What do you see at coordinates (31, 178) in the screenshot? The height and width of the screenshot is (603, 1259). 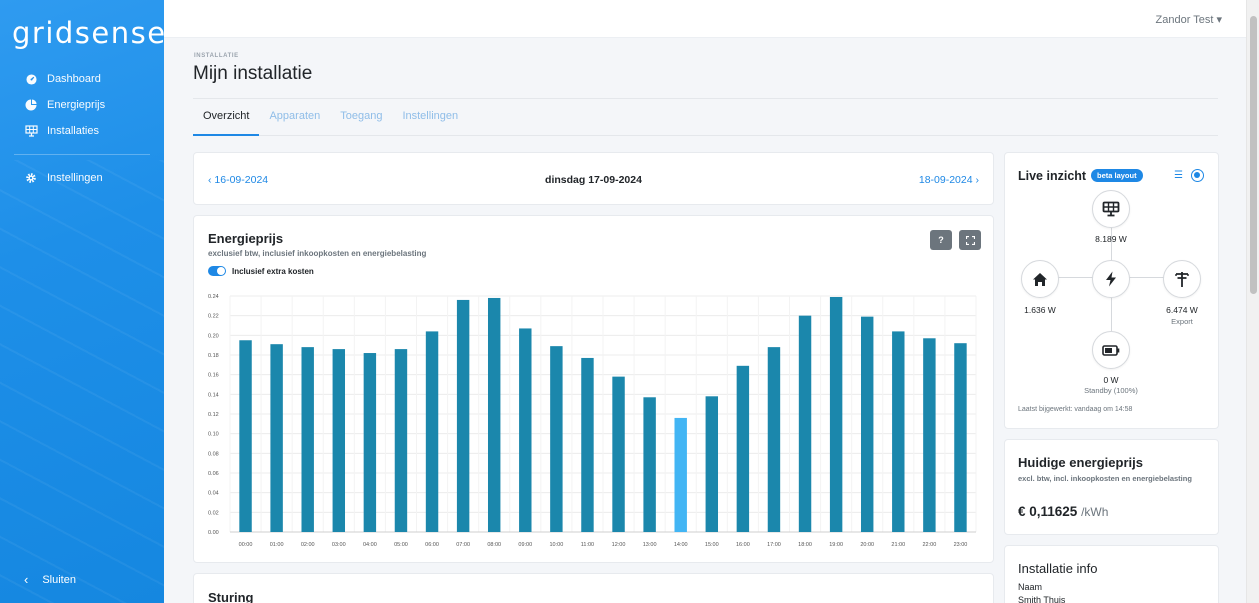 I see `gear-icon` at bounding box center [31, 178].